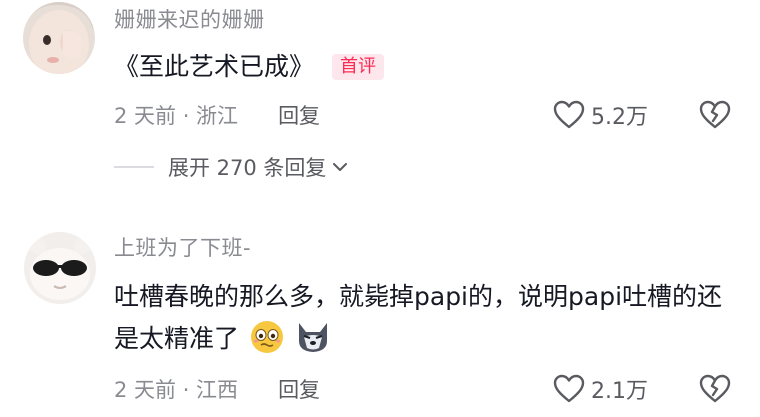 The image size is (760, 417). I want to click on like-count: 5.2万, so click(619, 117).